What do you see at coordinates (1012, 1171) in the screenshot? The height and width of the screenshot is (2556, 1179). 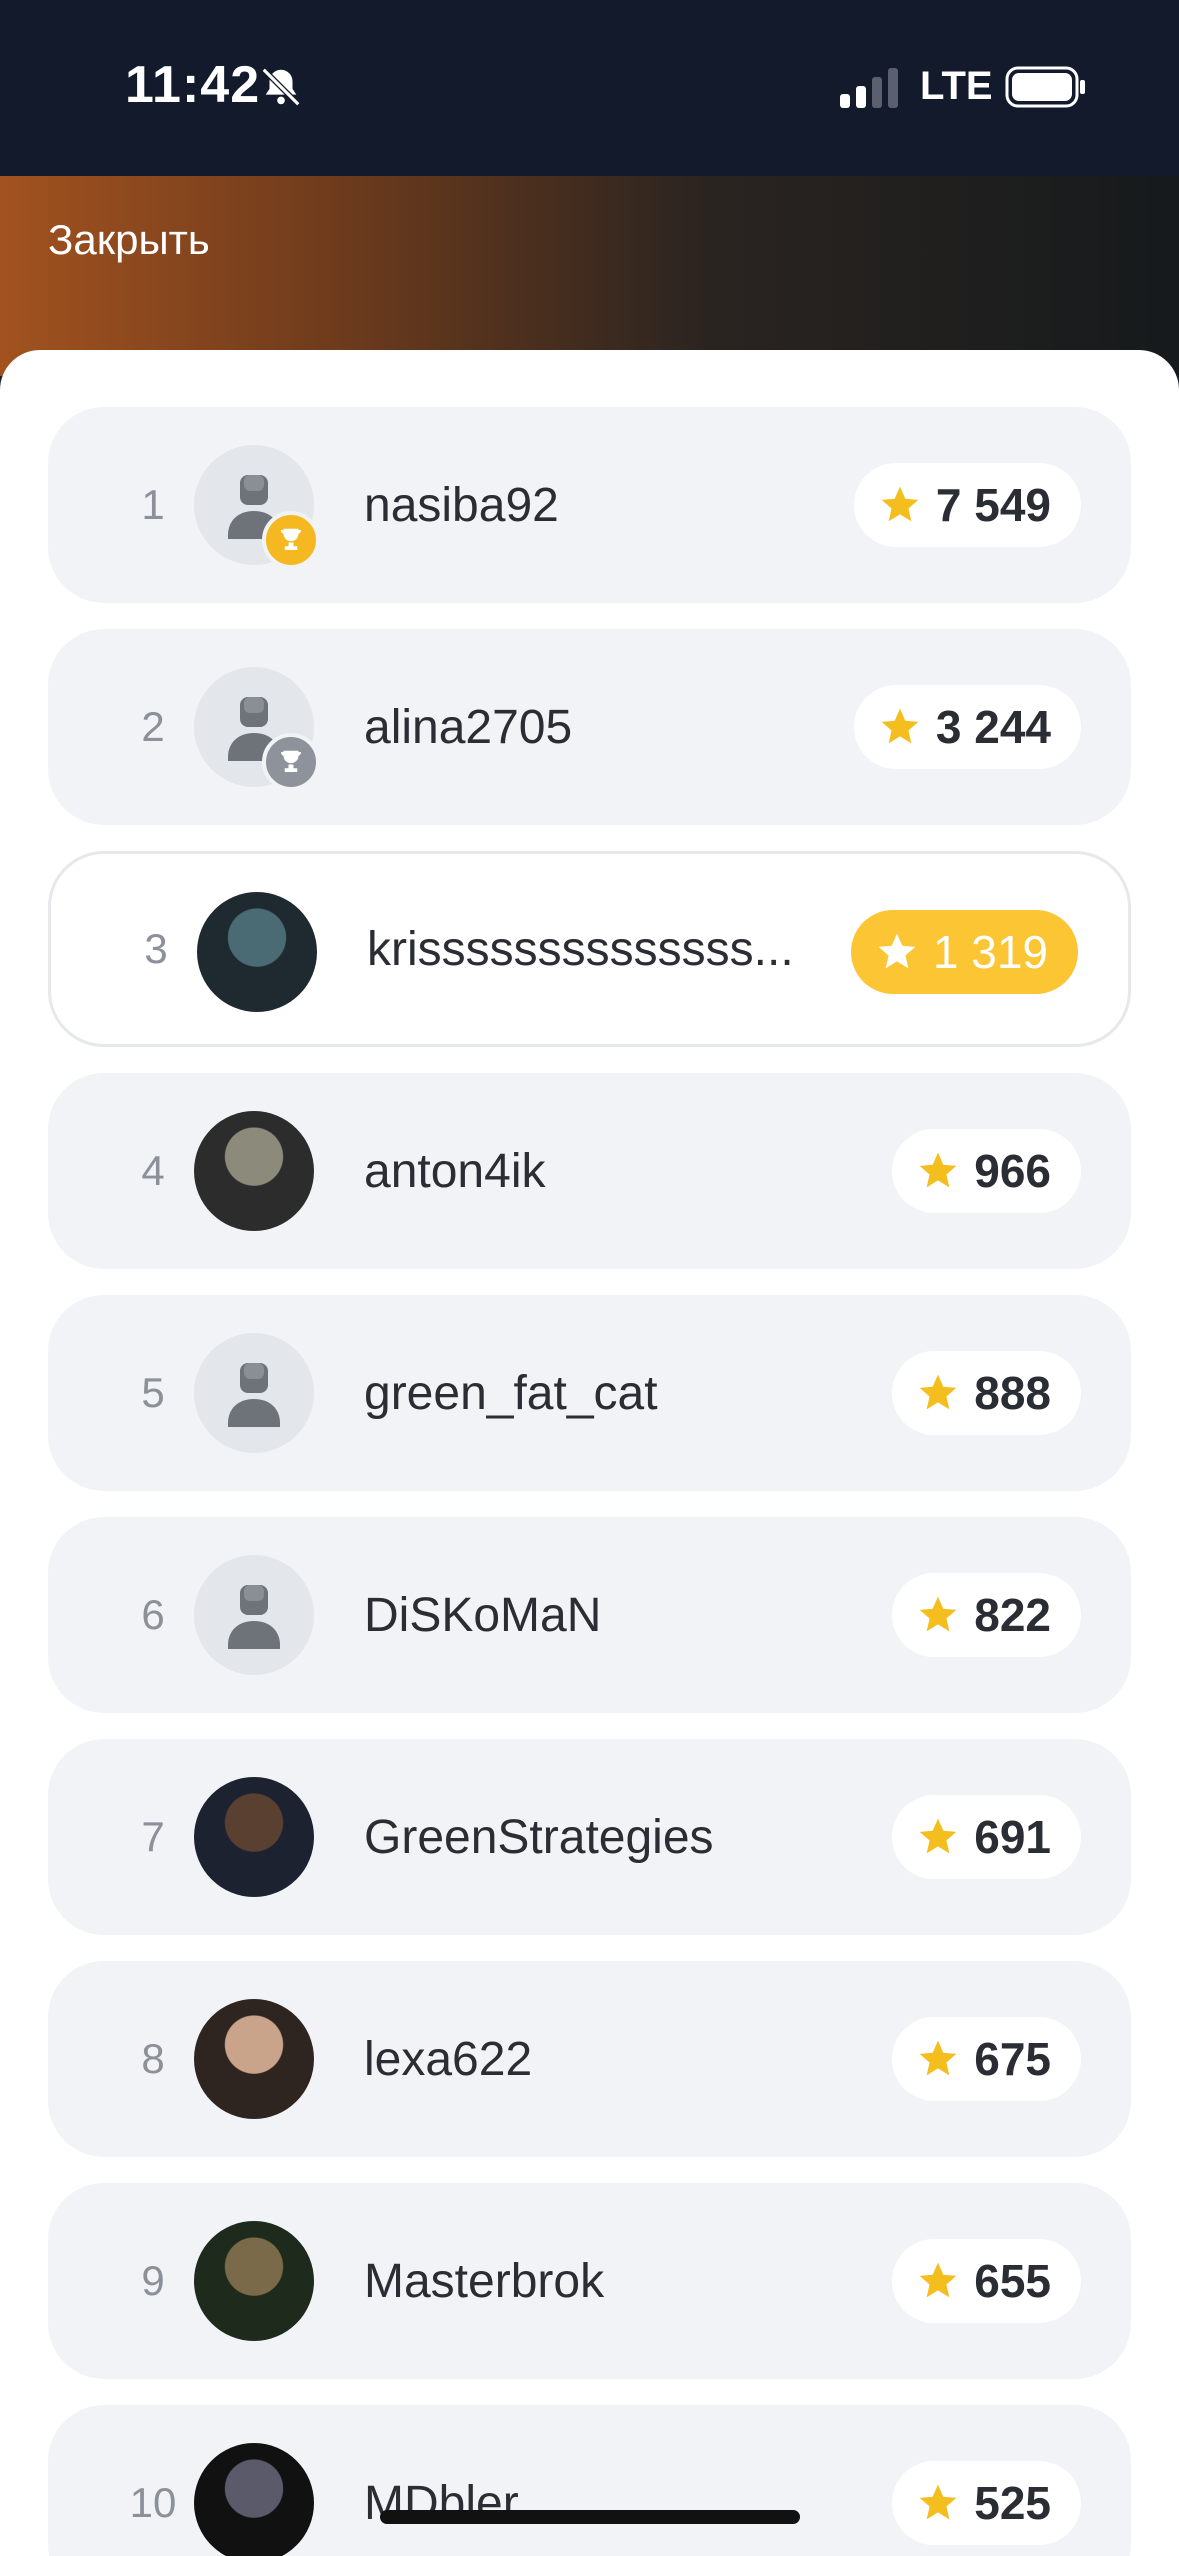 I see `score-value: 966` at bounding box center [1012, 1171].